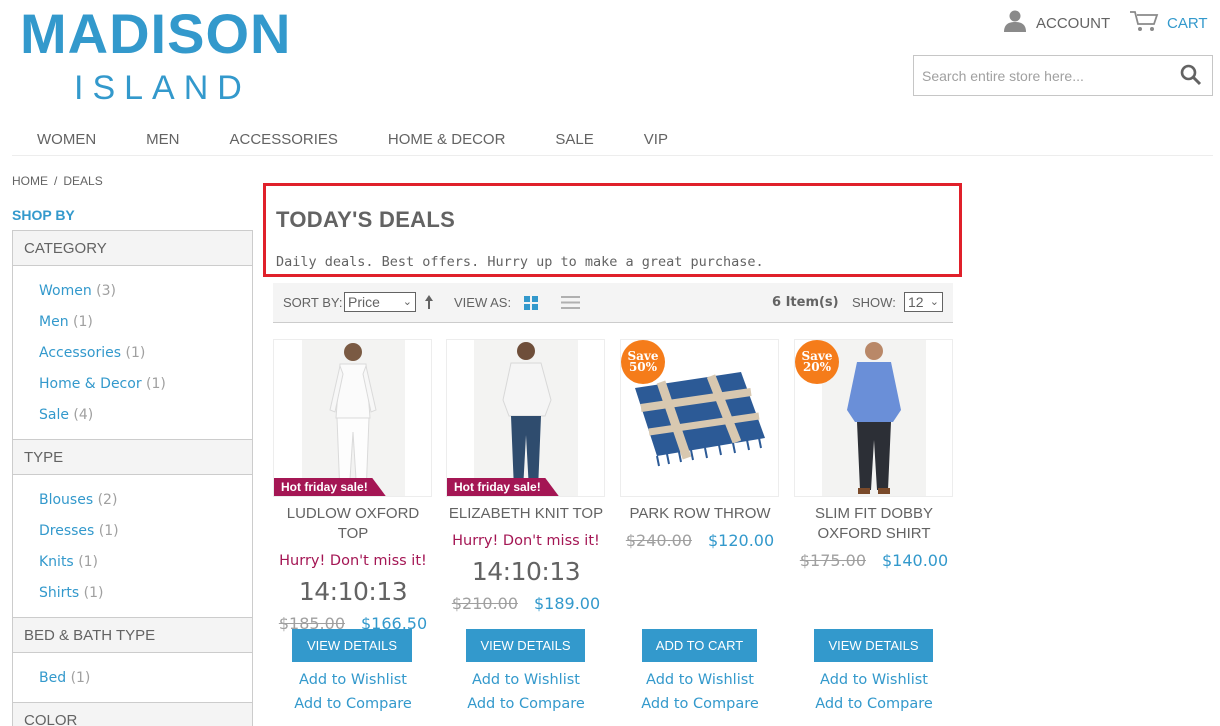  Describe the element at coordinates (107, 500) in the screenshot. I see `filter-option-count: (2)` at that location.